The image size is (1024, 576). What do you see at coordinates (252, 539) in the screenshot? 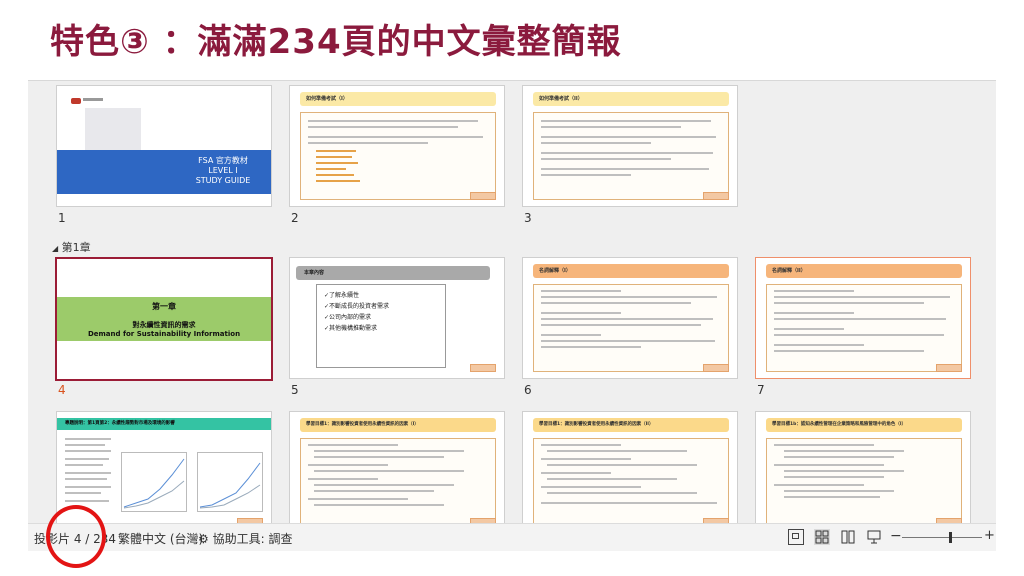
I see `accessibility-label: 協助工具: 調查` at bounding box center [252, 539].